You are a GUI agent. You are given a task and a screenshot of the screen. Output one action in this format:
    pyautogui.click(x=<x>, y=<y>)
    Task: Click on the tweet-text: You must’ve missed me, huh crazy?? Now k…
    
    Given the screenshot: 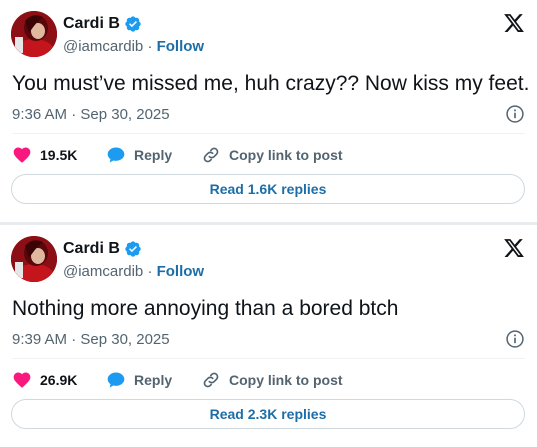 What is the action you would take?
    pyautogui.click(x=271, y=83)
    